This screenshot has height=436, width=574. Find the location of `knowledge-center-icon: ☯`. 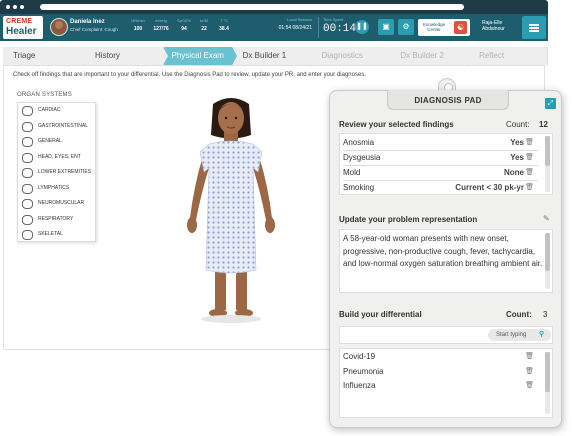

knowledge-center-icon: ☯ is located at coordinates (460, 27).